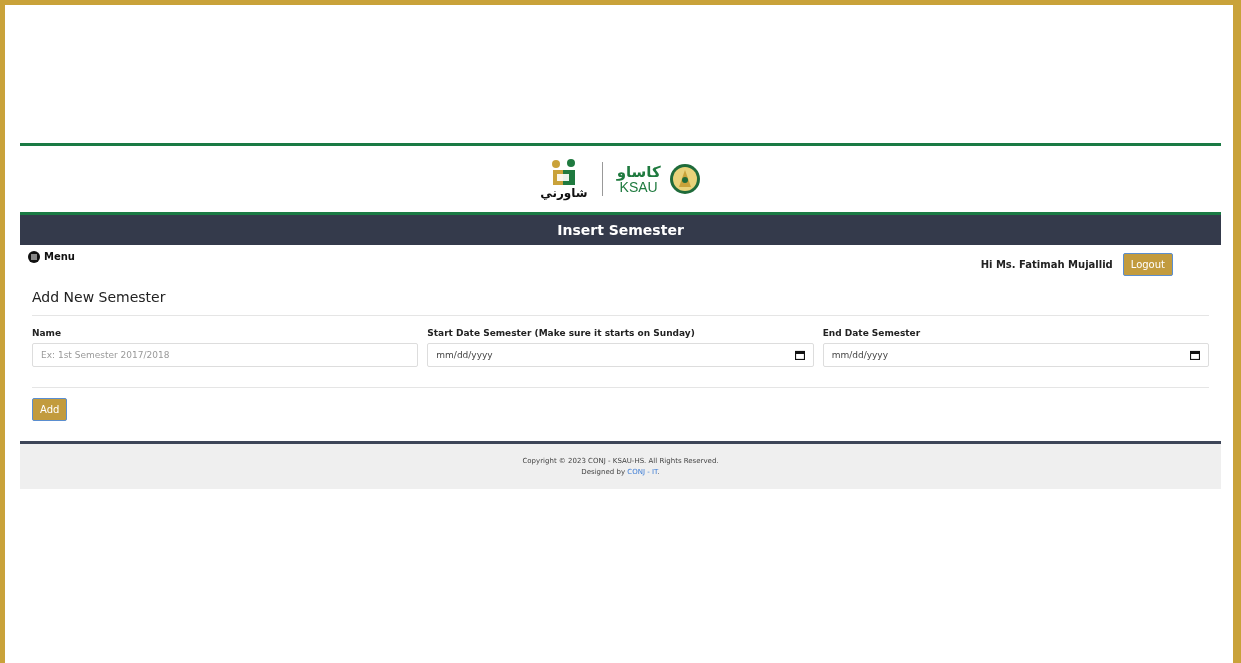  I want to click on app-logo-text: شاورني, so click(564, 193).